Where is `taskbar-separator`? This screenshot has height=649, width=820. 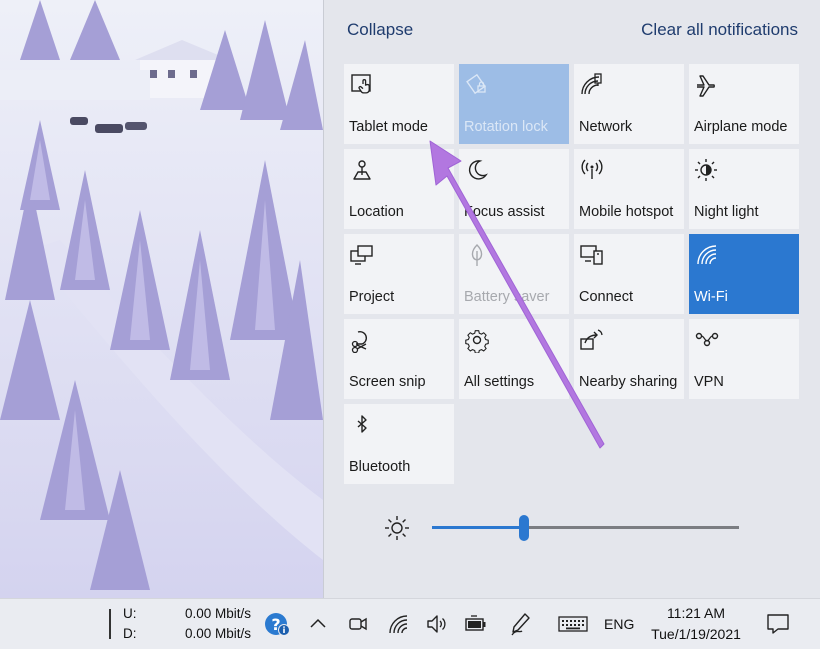 taskbar-separator is located at coordinates (110, 624).